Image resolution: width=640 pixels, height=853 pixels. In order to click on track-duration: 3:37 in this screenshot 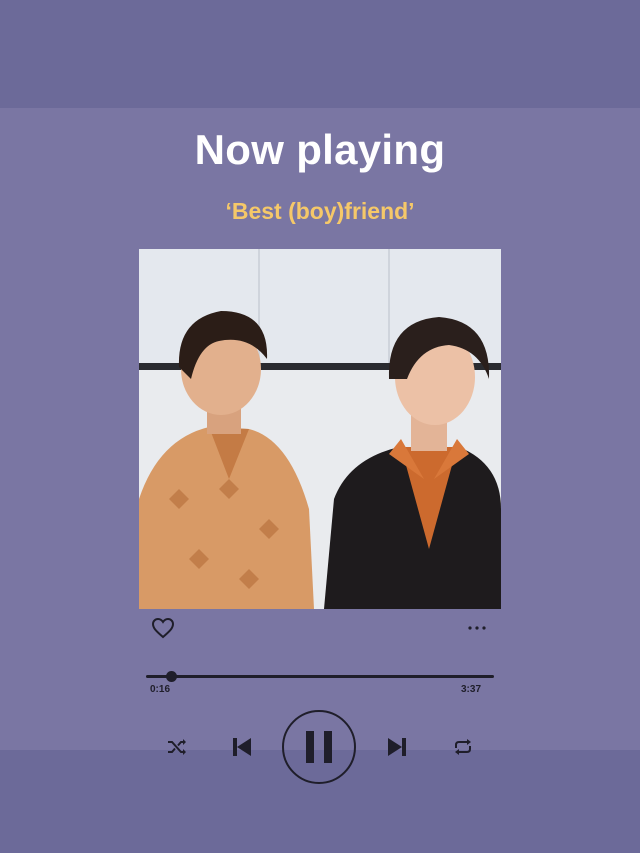, I will do `click(471, 689)`.